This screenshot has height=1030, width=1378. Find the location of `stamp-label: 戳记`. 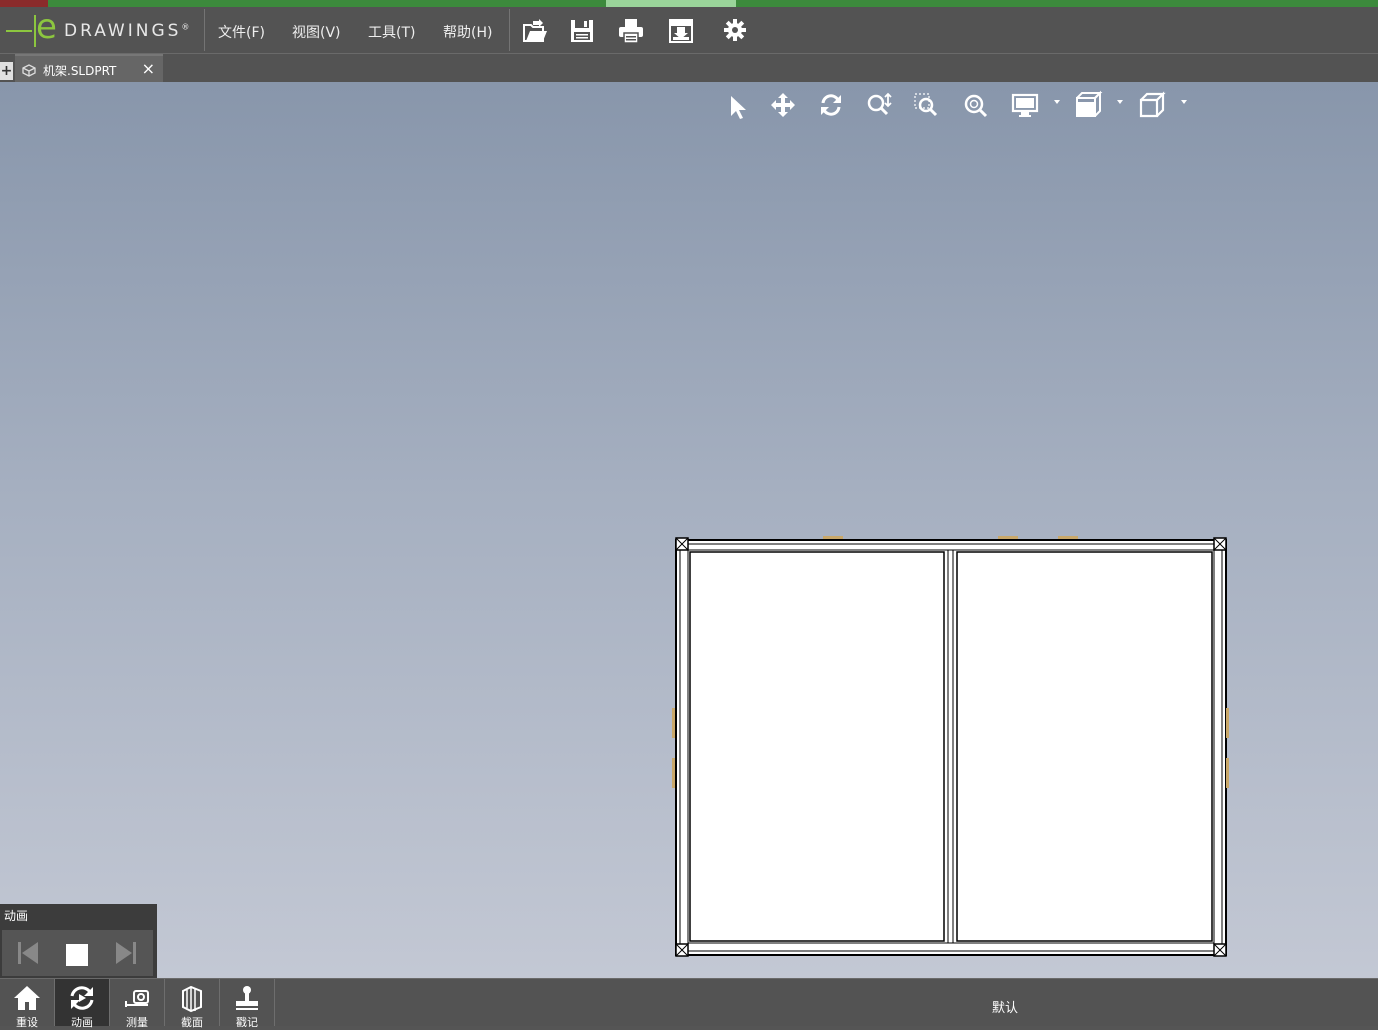

stamp-label: 戳记 is located at coordinates (247, 1022).